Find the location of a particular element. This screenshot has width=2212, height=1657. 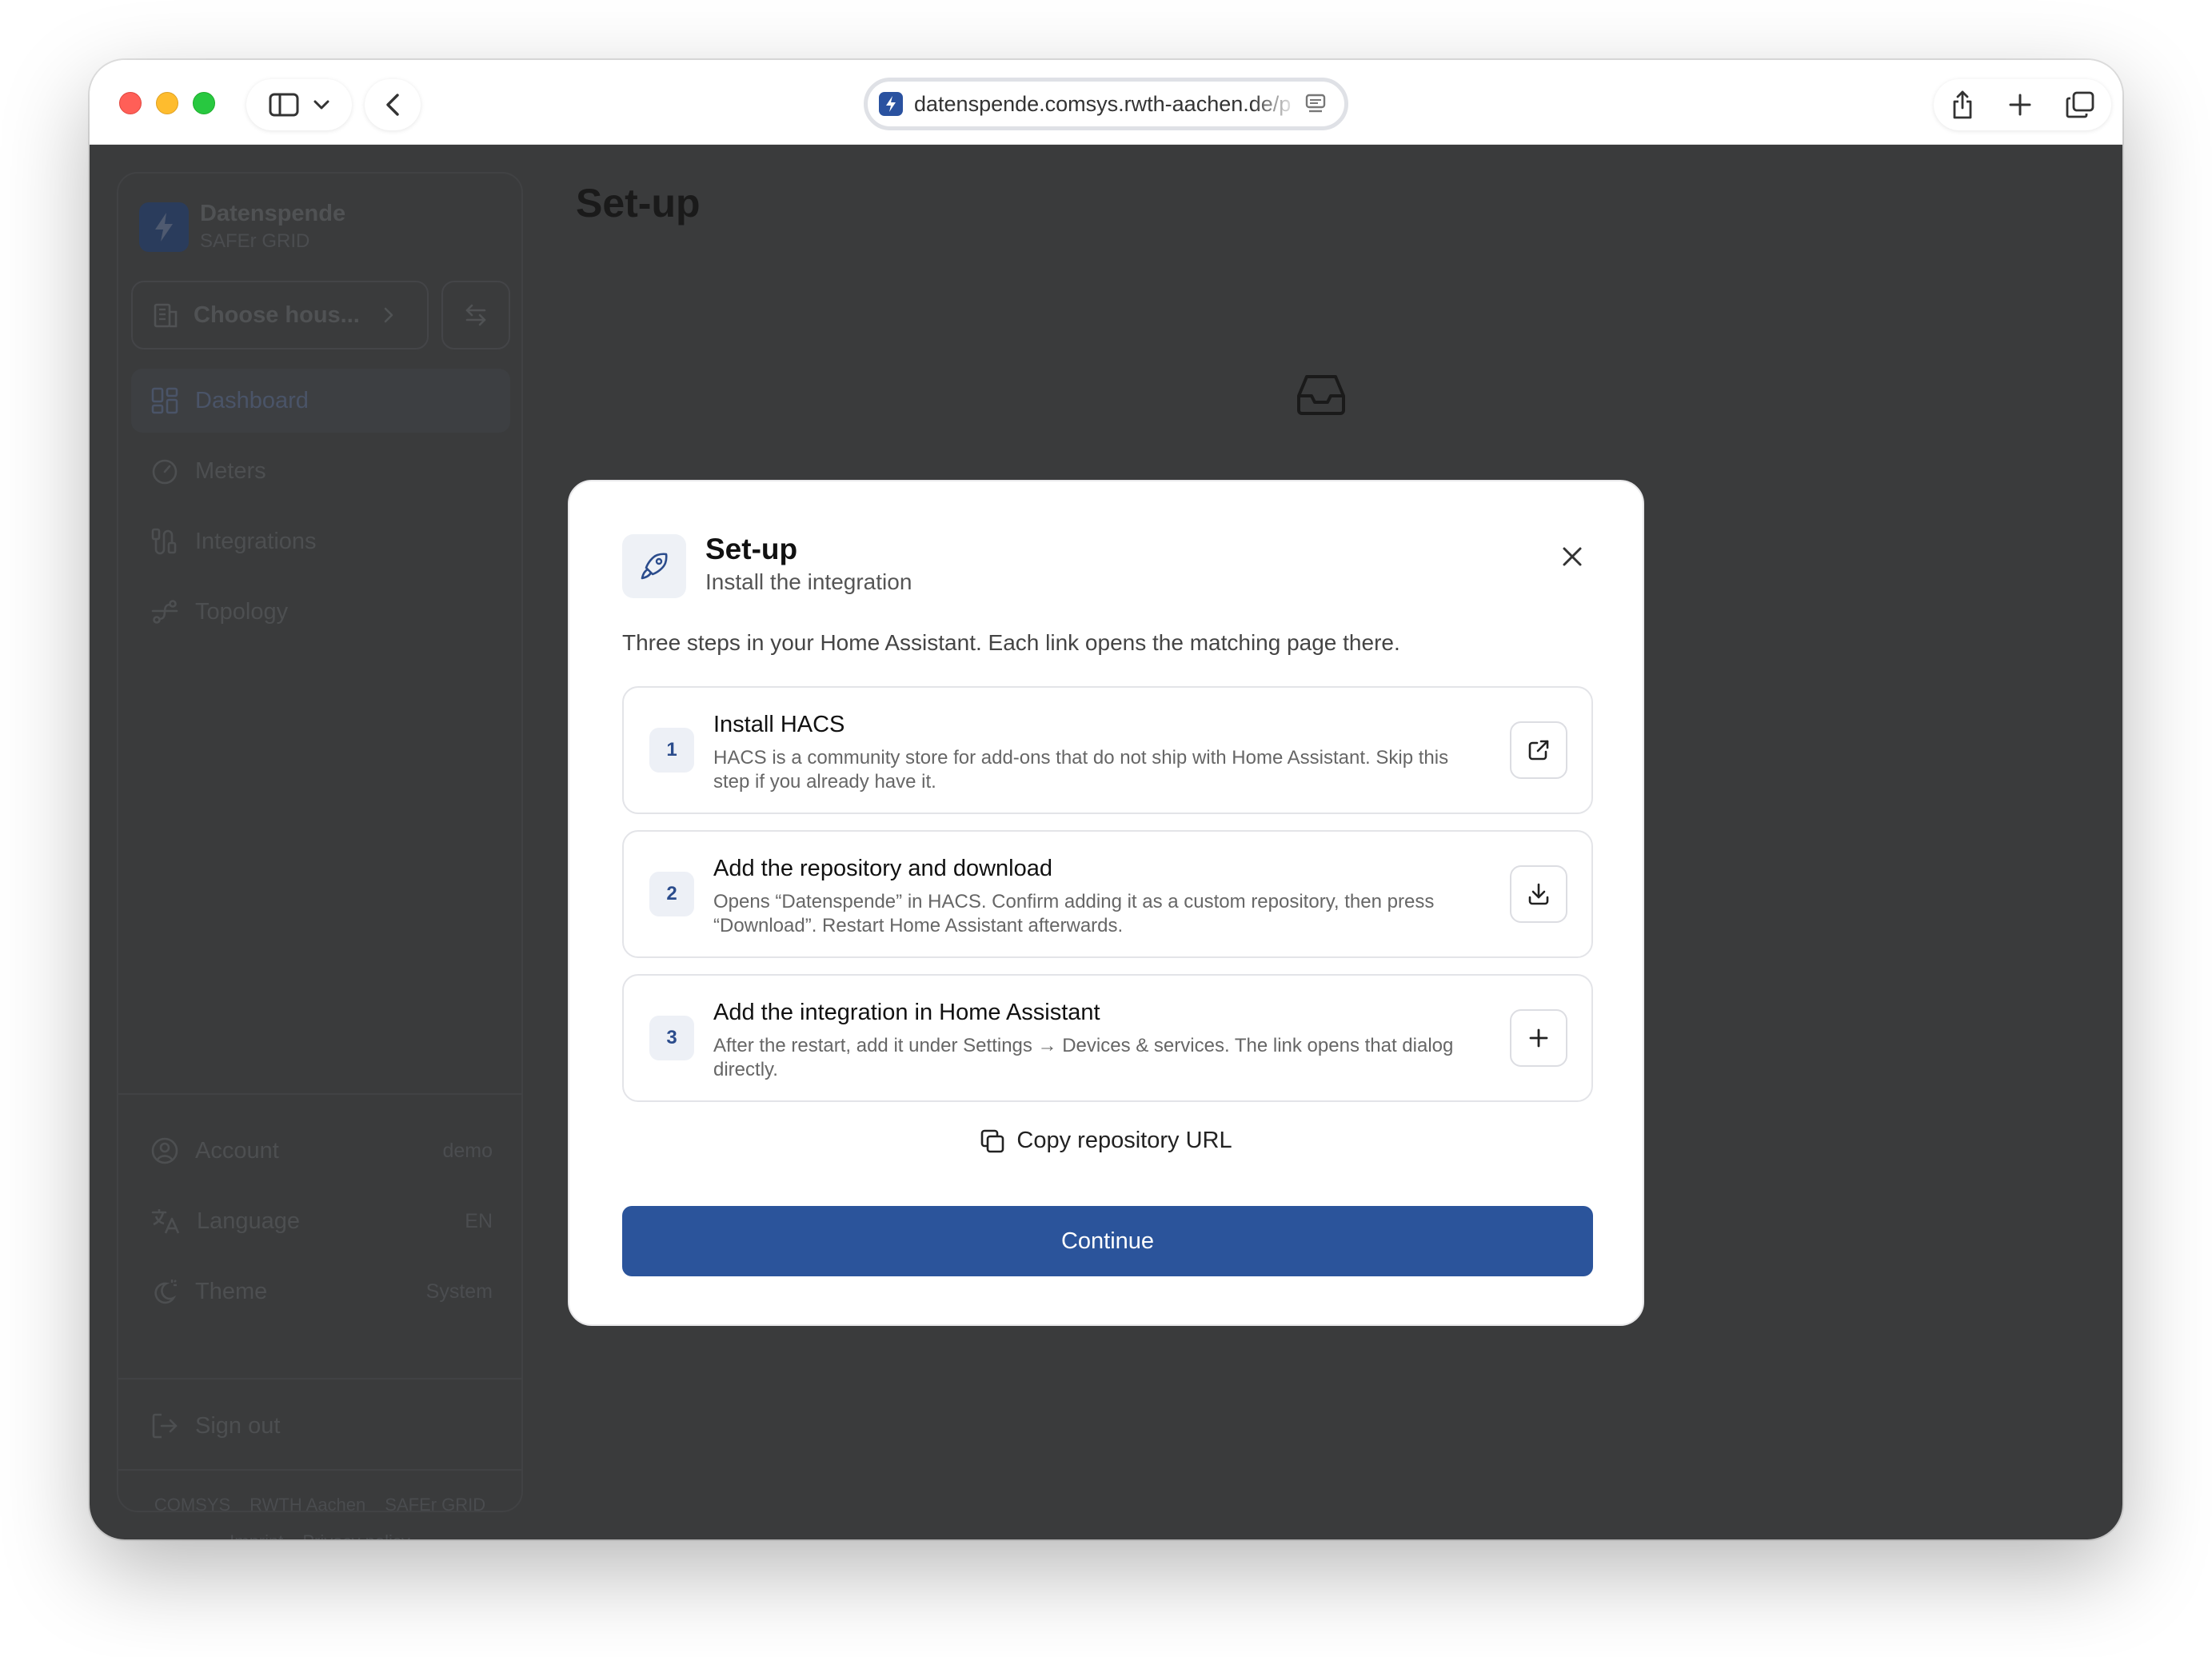

sign-out-button: Sign out is located at coordinates (320, 1426).